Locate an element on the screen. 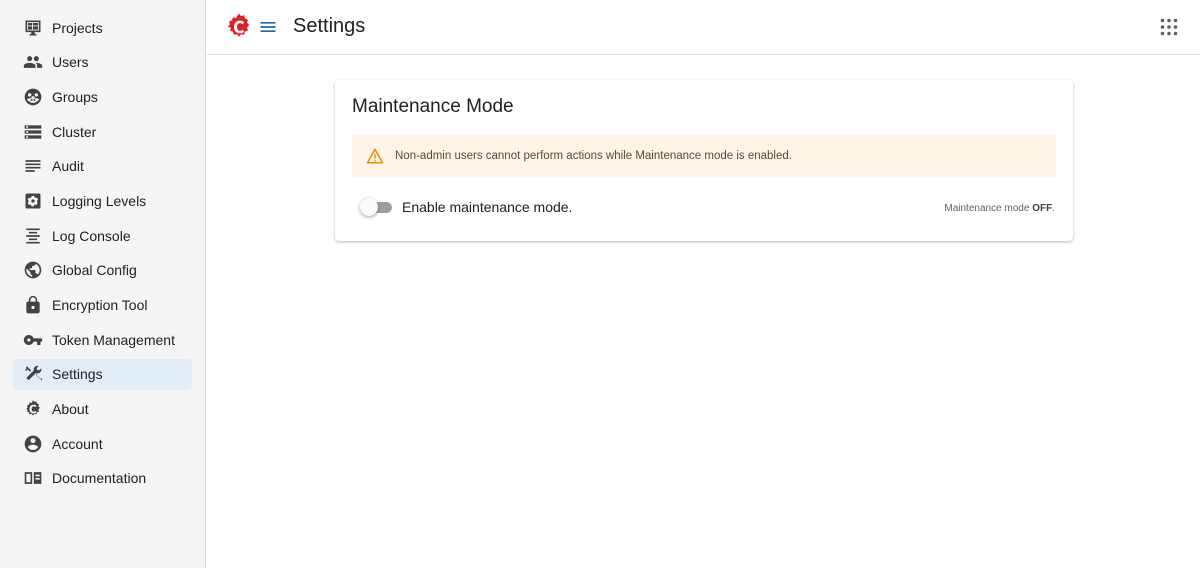 This screenshot has width=1200, height=568. page-title: Settings is located at coordinates (329, 26).